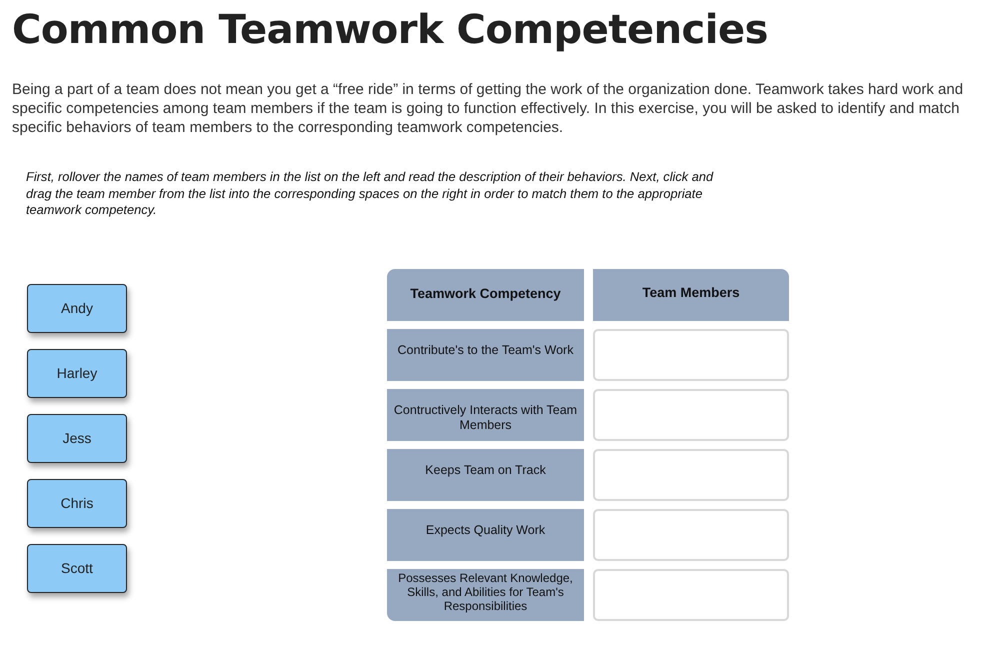  What do you see at coordinates (691, 294) in the screenshot?
I see `column-header: Team Members` at bounding box center [691, 294].